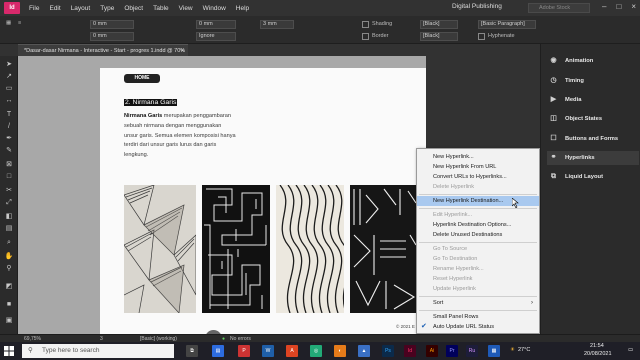  What do you see at coordinates (214, 8) in the screenshot?
I see `menu-window: Window` at bounding box center [214, 8].